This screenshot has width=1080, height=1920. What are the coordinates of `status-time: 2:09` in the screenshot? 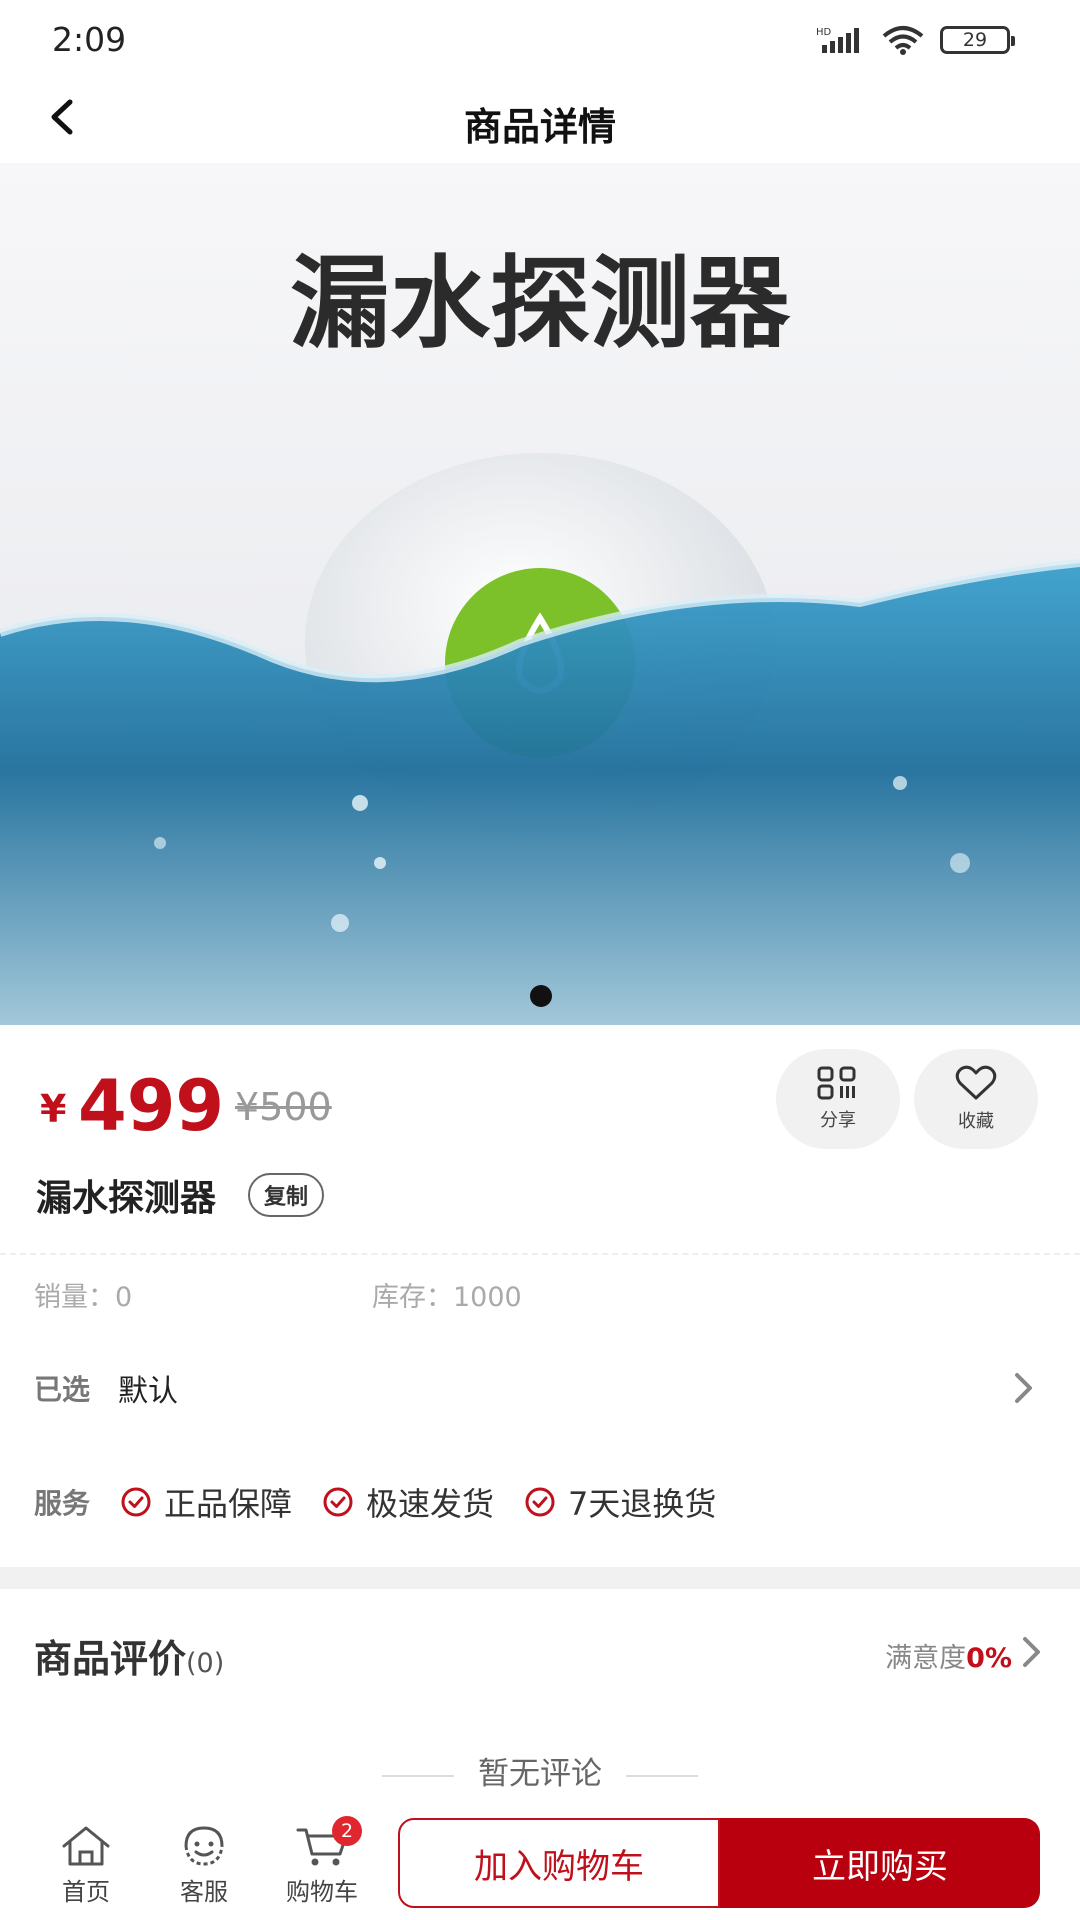 It's located at (89, 39).